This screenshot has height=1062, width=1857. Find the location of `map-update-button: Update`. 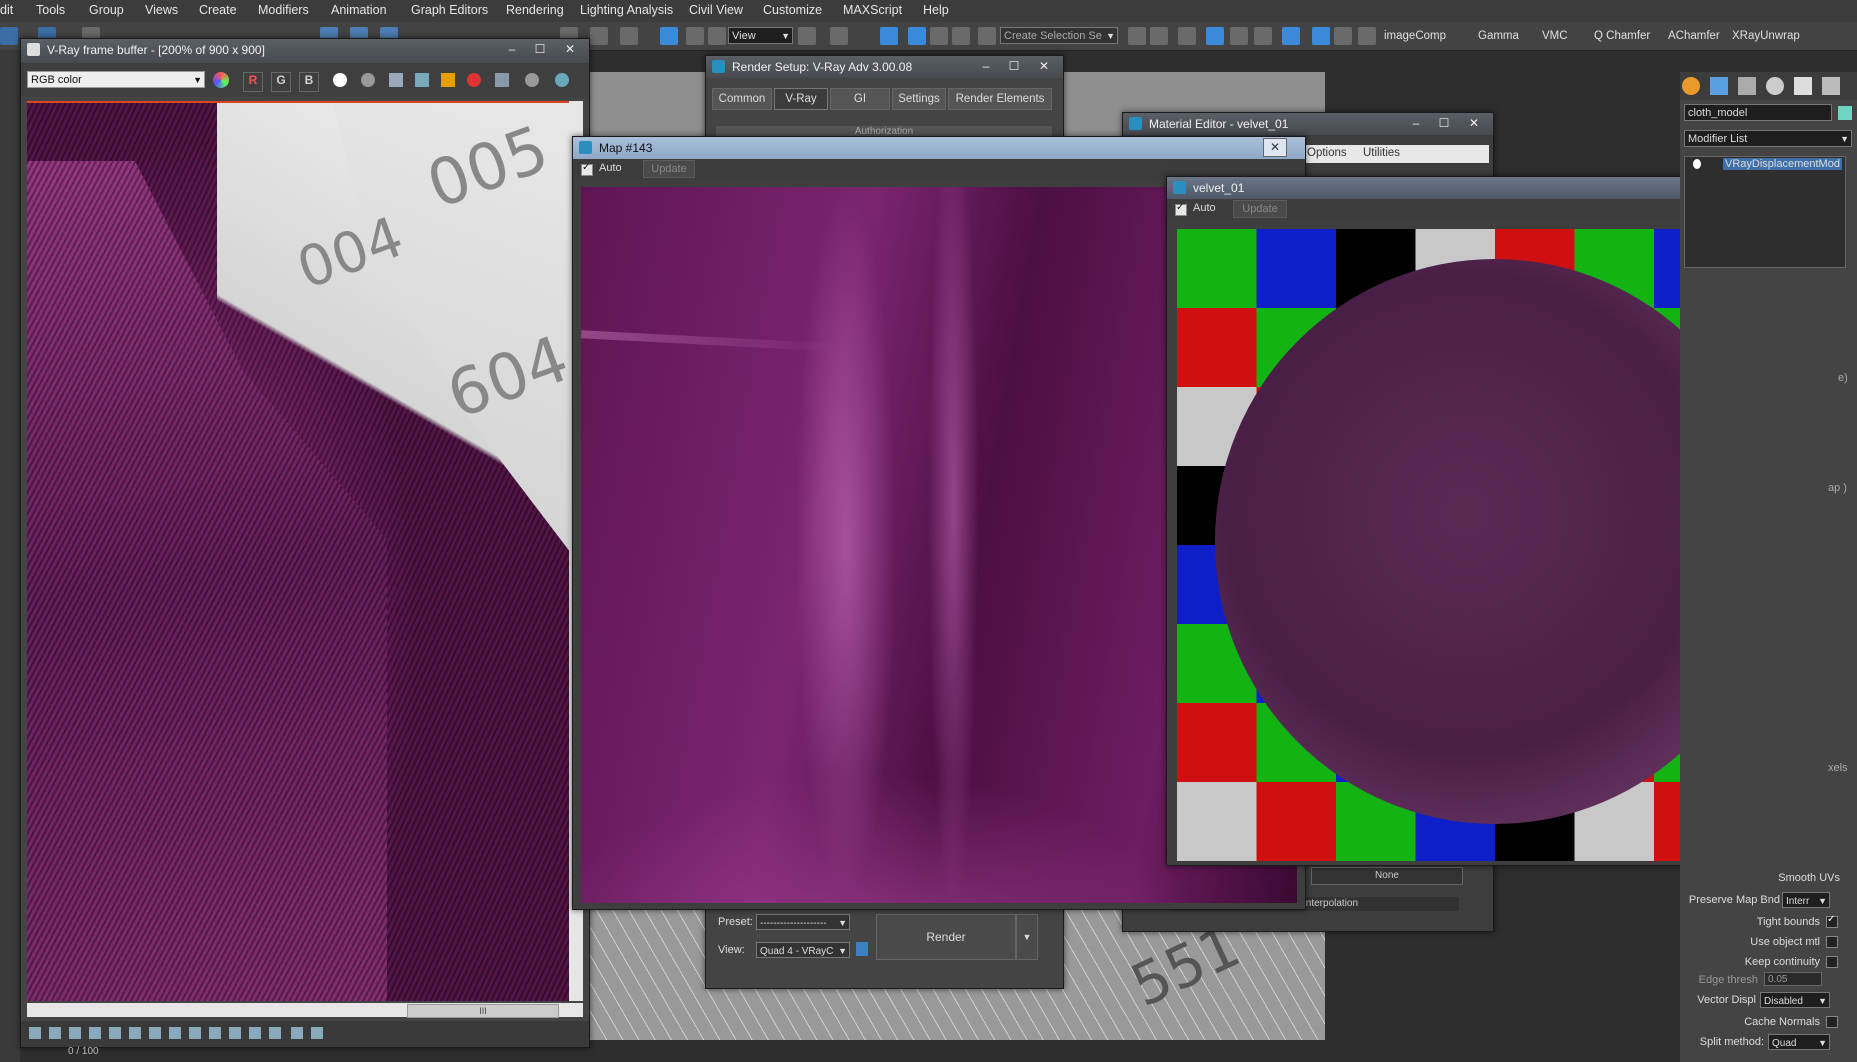

map-update-button: Update is located at coordinates (669, 169).